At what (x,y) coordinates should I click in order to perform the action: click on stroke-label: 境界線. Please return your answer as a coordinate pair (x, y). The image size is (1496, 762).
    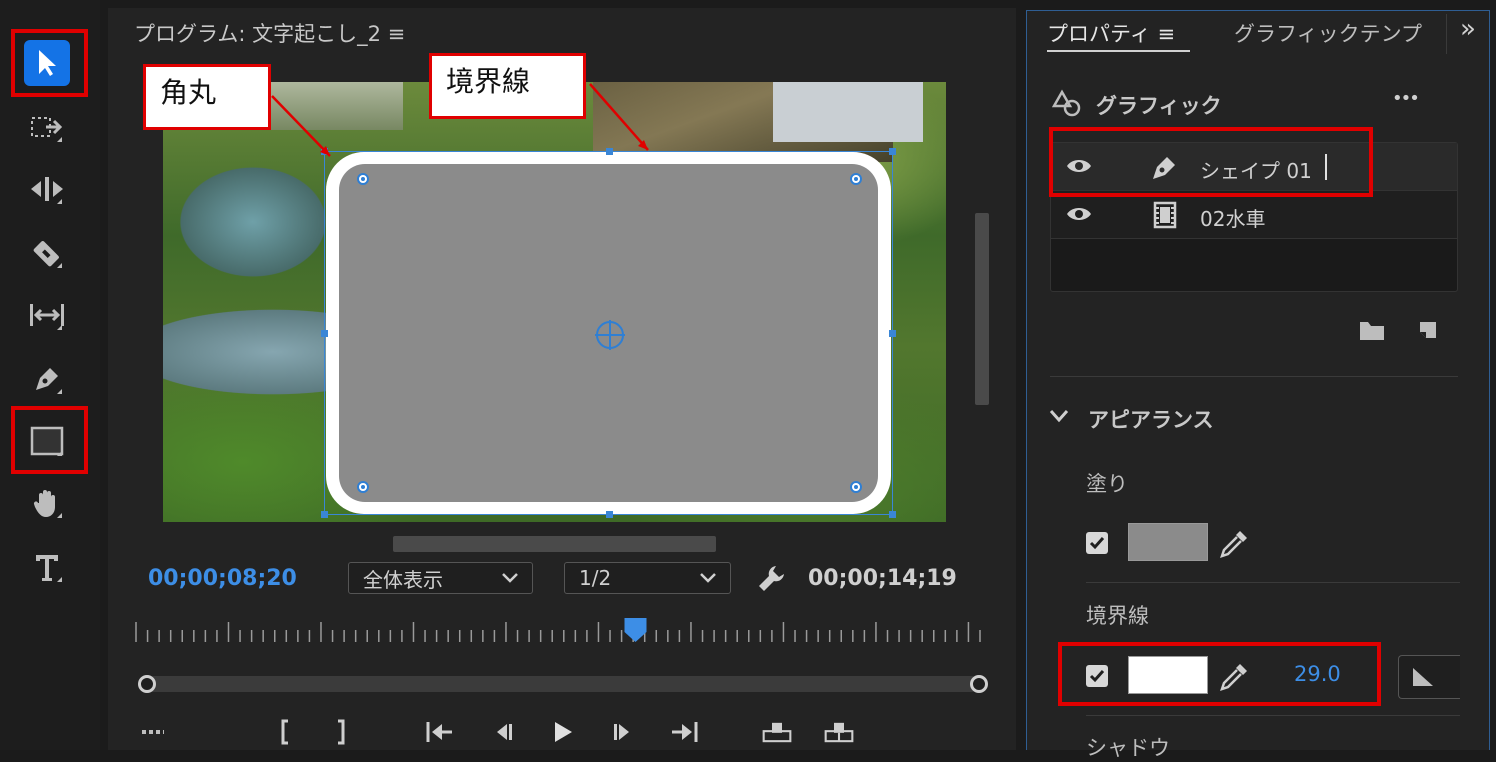
    Looking at the image, I should click on (1117, 616).